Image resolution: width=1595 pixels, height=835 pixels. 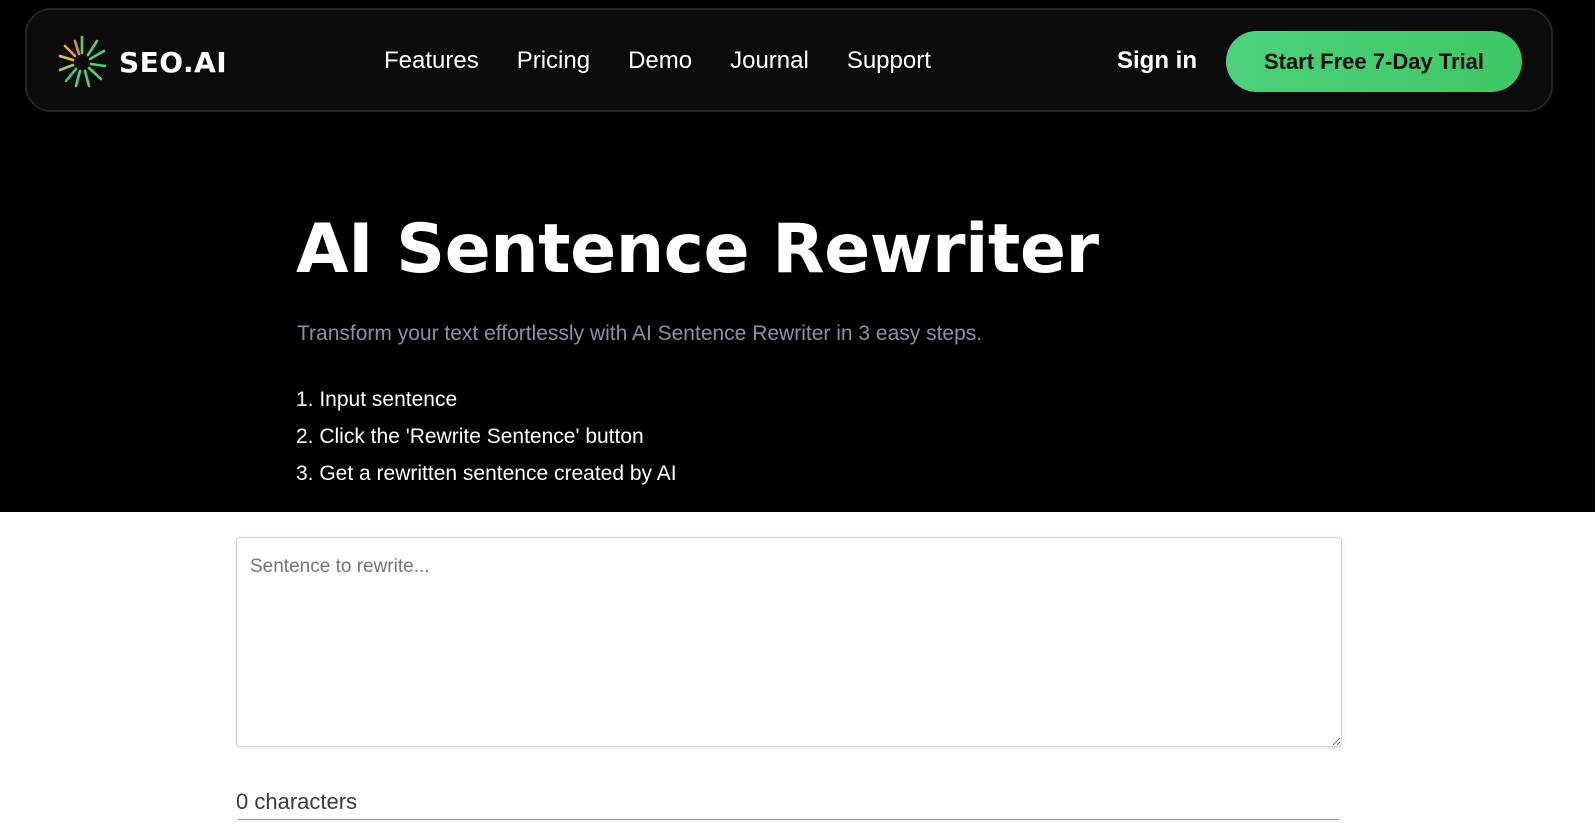 I want to click on nav-link-pricing: Pricing, so click(x=553, y=61).